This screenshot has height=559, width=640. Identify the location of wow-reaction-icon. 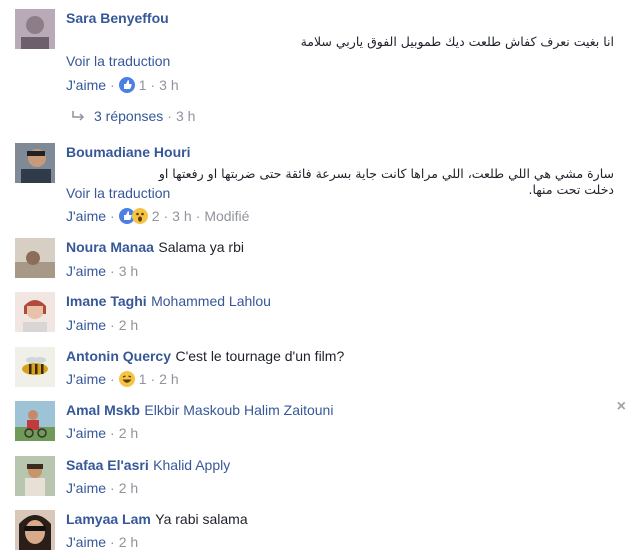
(139, 216).